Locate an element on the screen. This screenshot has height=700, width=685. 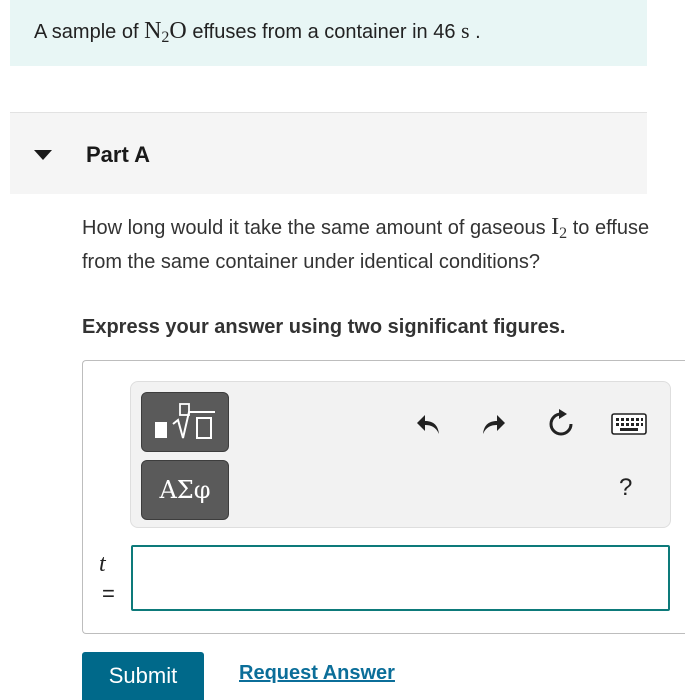
undo-icon is located at coordinates (429, 424).